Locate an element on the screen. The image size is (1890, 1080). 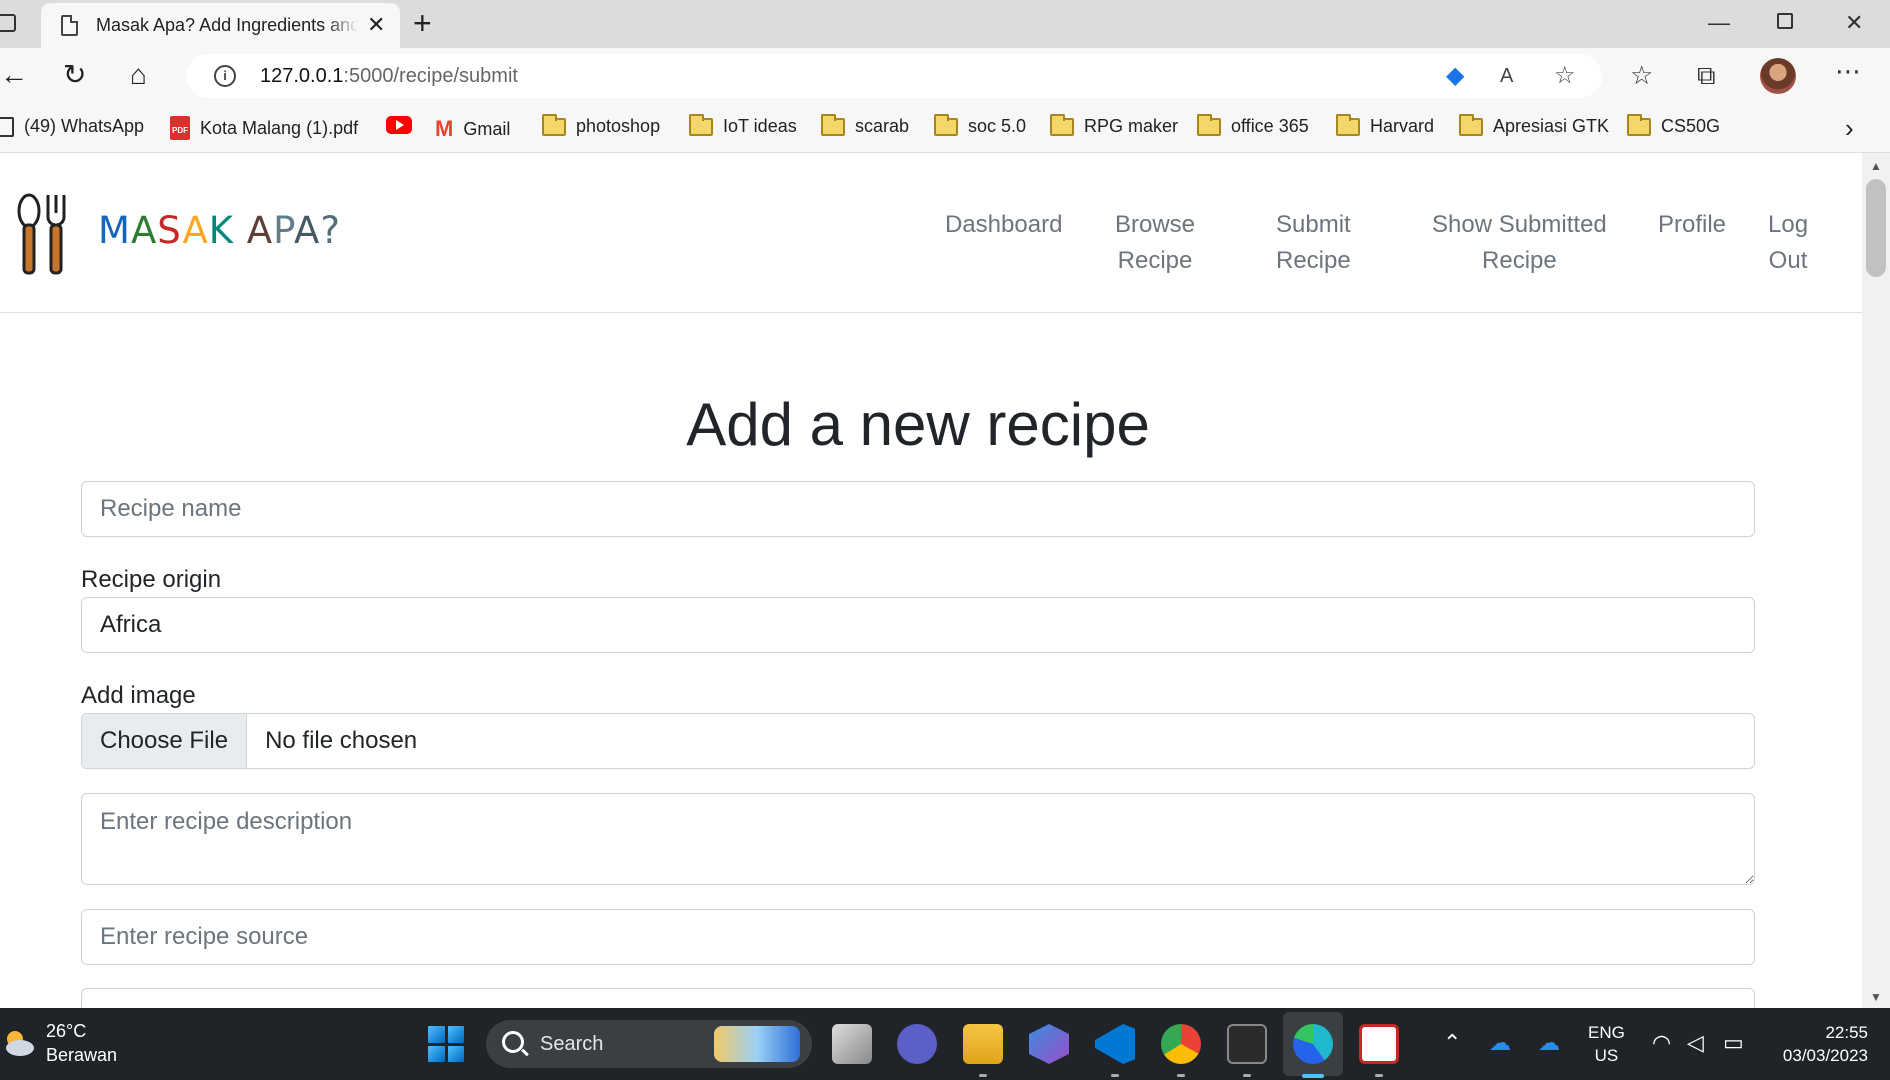
url-text: 127.0.0.1:5000/recipe/submit is located at coordinates (389, 76).